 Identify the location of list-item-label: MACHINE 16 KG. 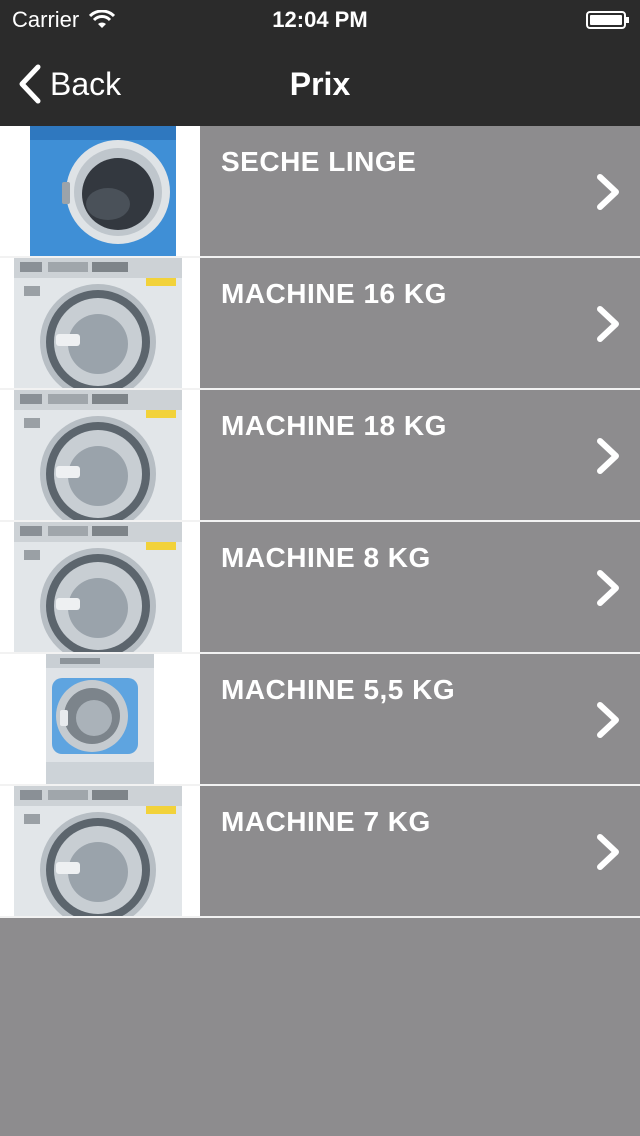
(334, 293).